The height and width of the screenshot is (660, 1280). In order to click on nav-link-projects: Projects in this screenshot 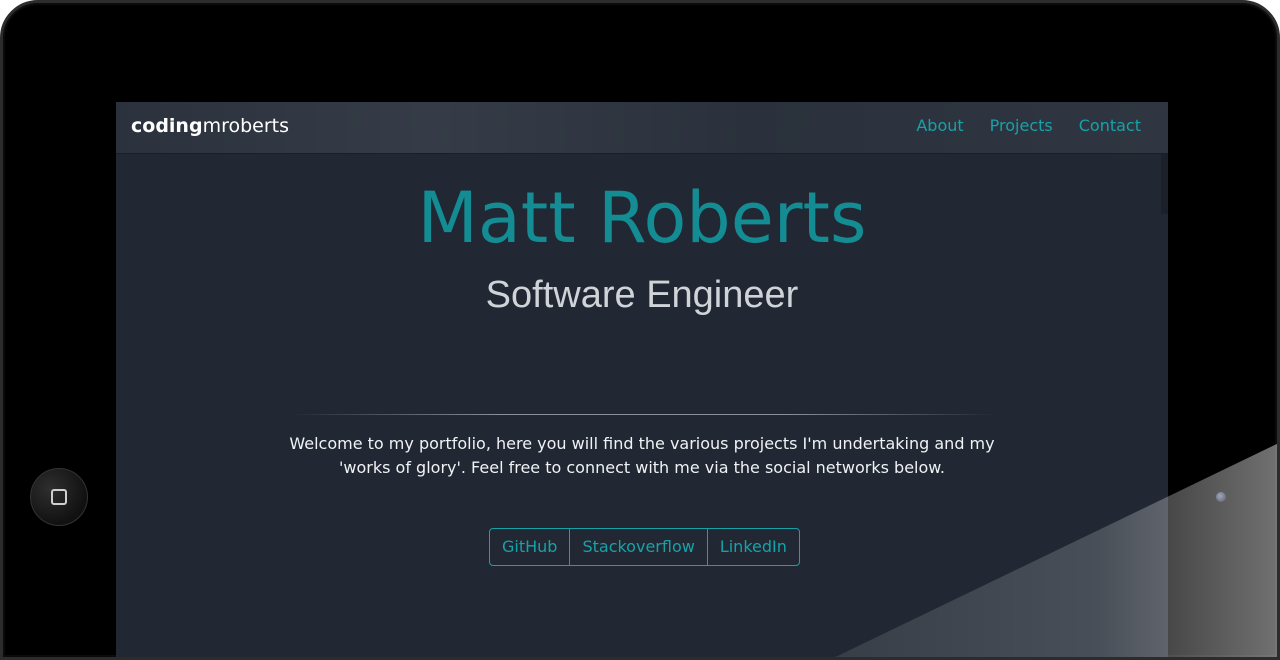, I will do `click(1021, 126)`.